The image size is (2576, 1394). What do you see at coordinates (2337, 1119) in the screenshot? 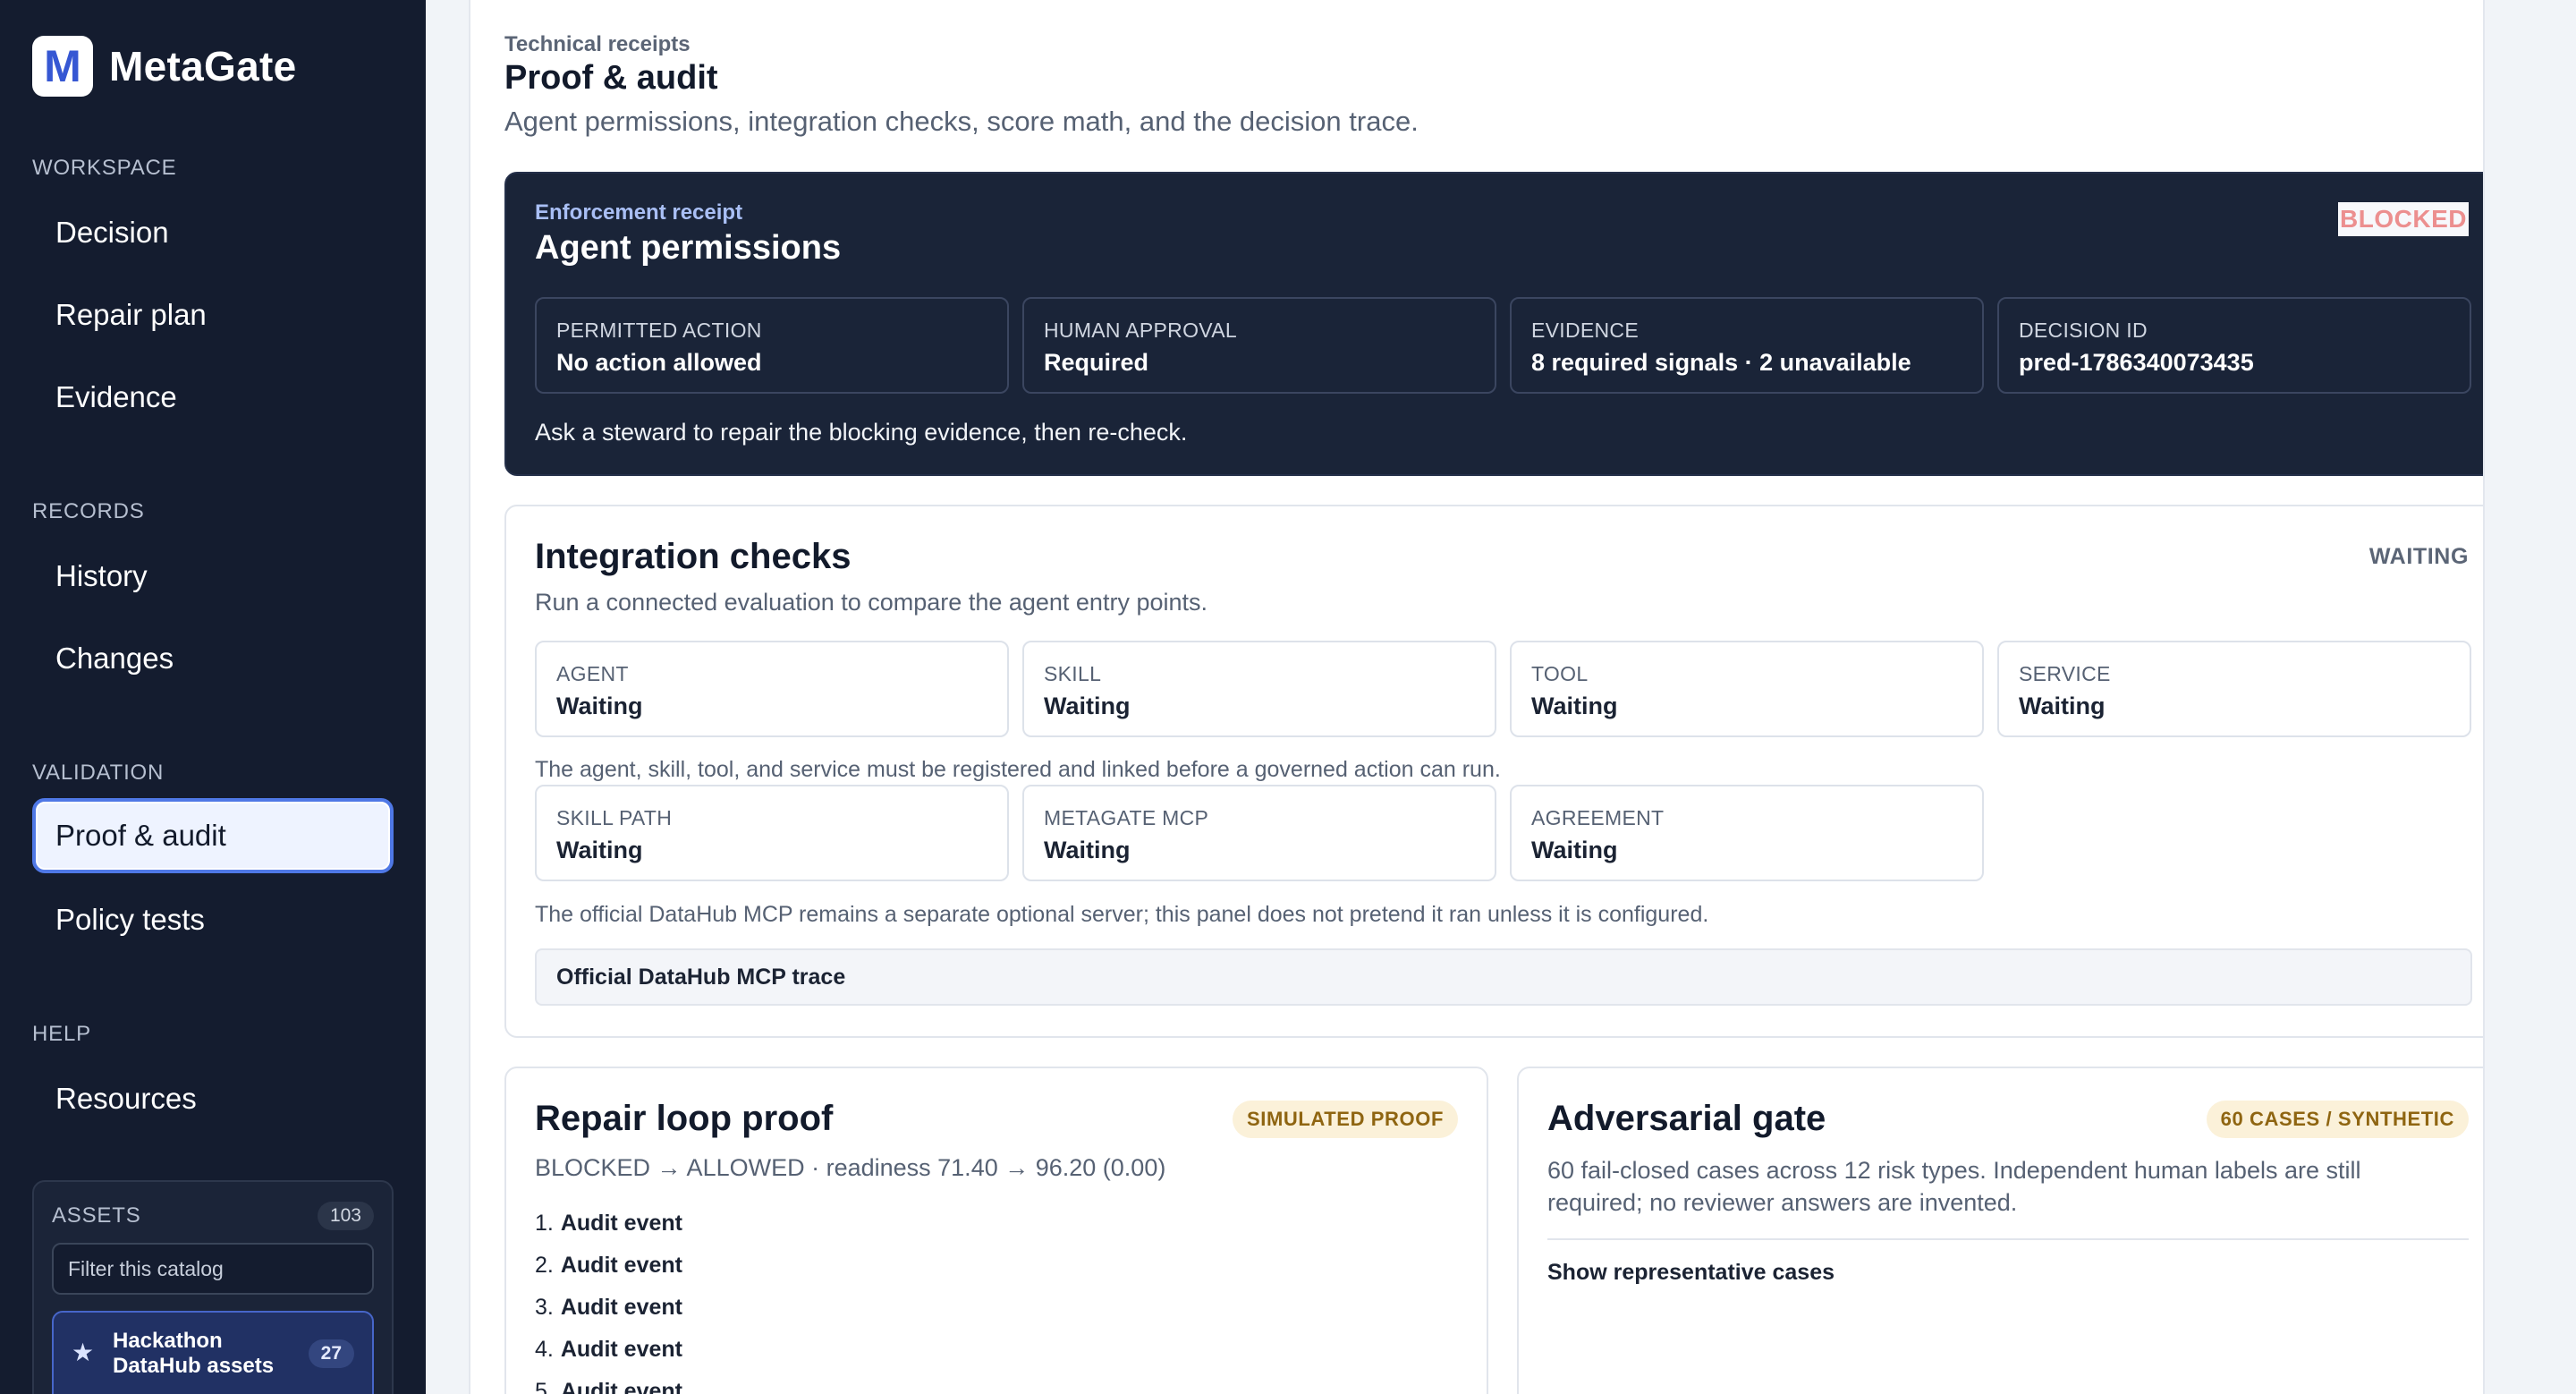
I see `cases-synthetic-badge: 60 CASES / SYNTHETIC` at bounding box center [2337, 1119].